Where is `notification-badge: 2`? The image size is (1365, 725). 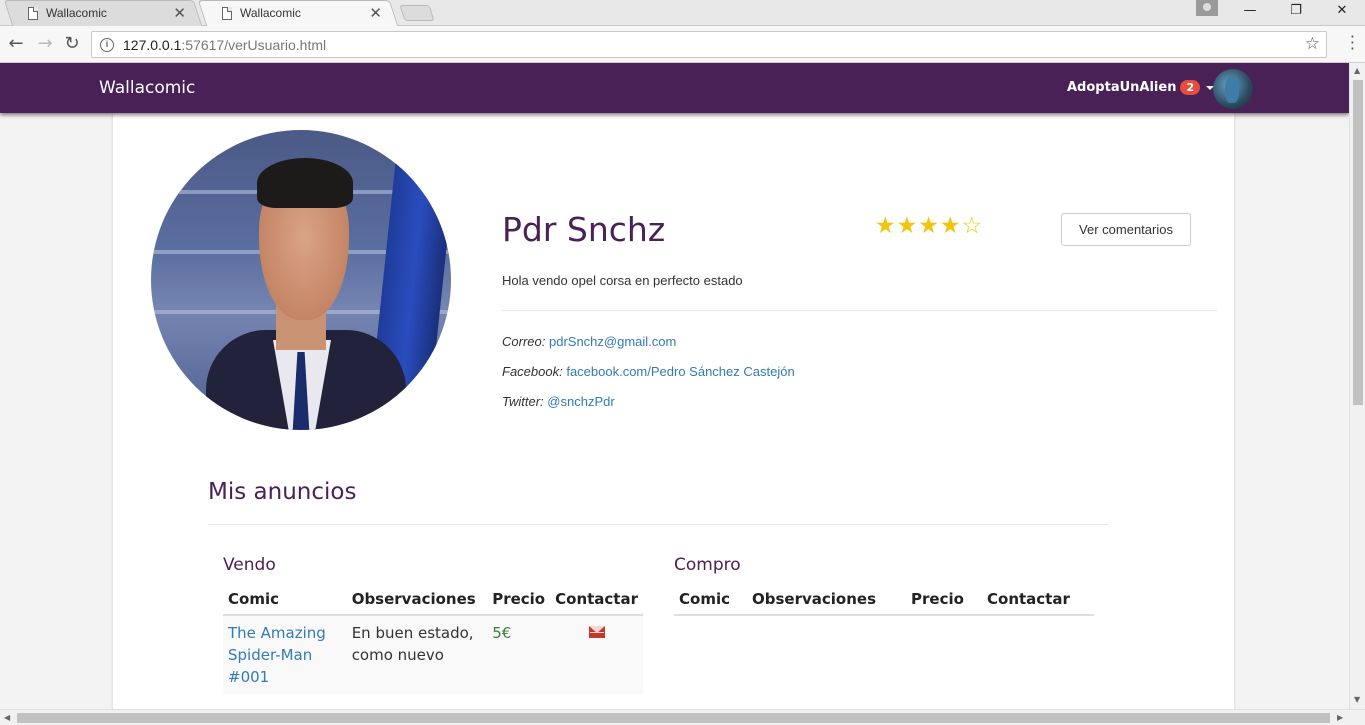 notification-badge: 2 is located at coordinates (1190, 87).